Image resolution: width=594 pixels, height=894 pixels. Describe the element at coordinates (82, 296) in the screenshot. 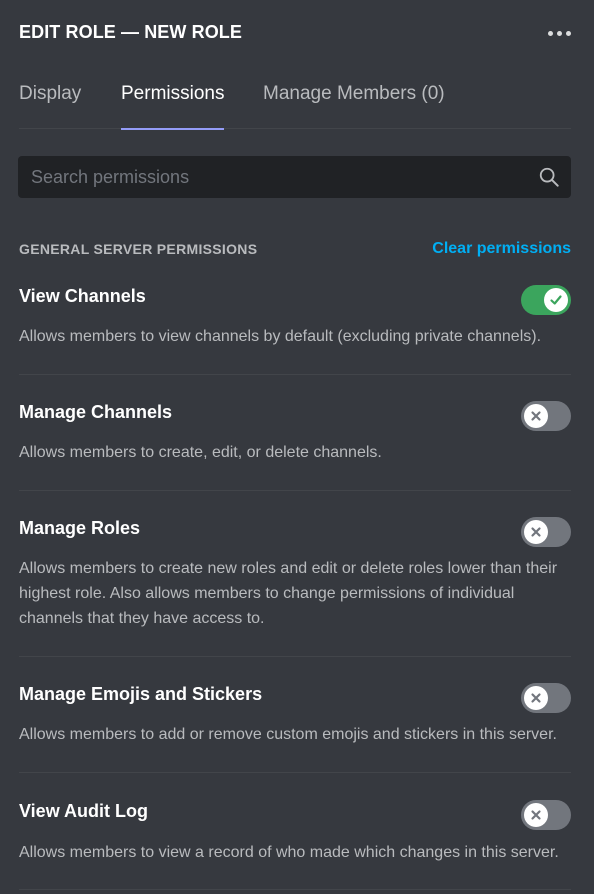

I see `permission-name: View Channels` at that location.